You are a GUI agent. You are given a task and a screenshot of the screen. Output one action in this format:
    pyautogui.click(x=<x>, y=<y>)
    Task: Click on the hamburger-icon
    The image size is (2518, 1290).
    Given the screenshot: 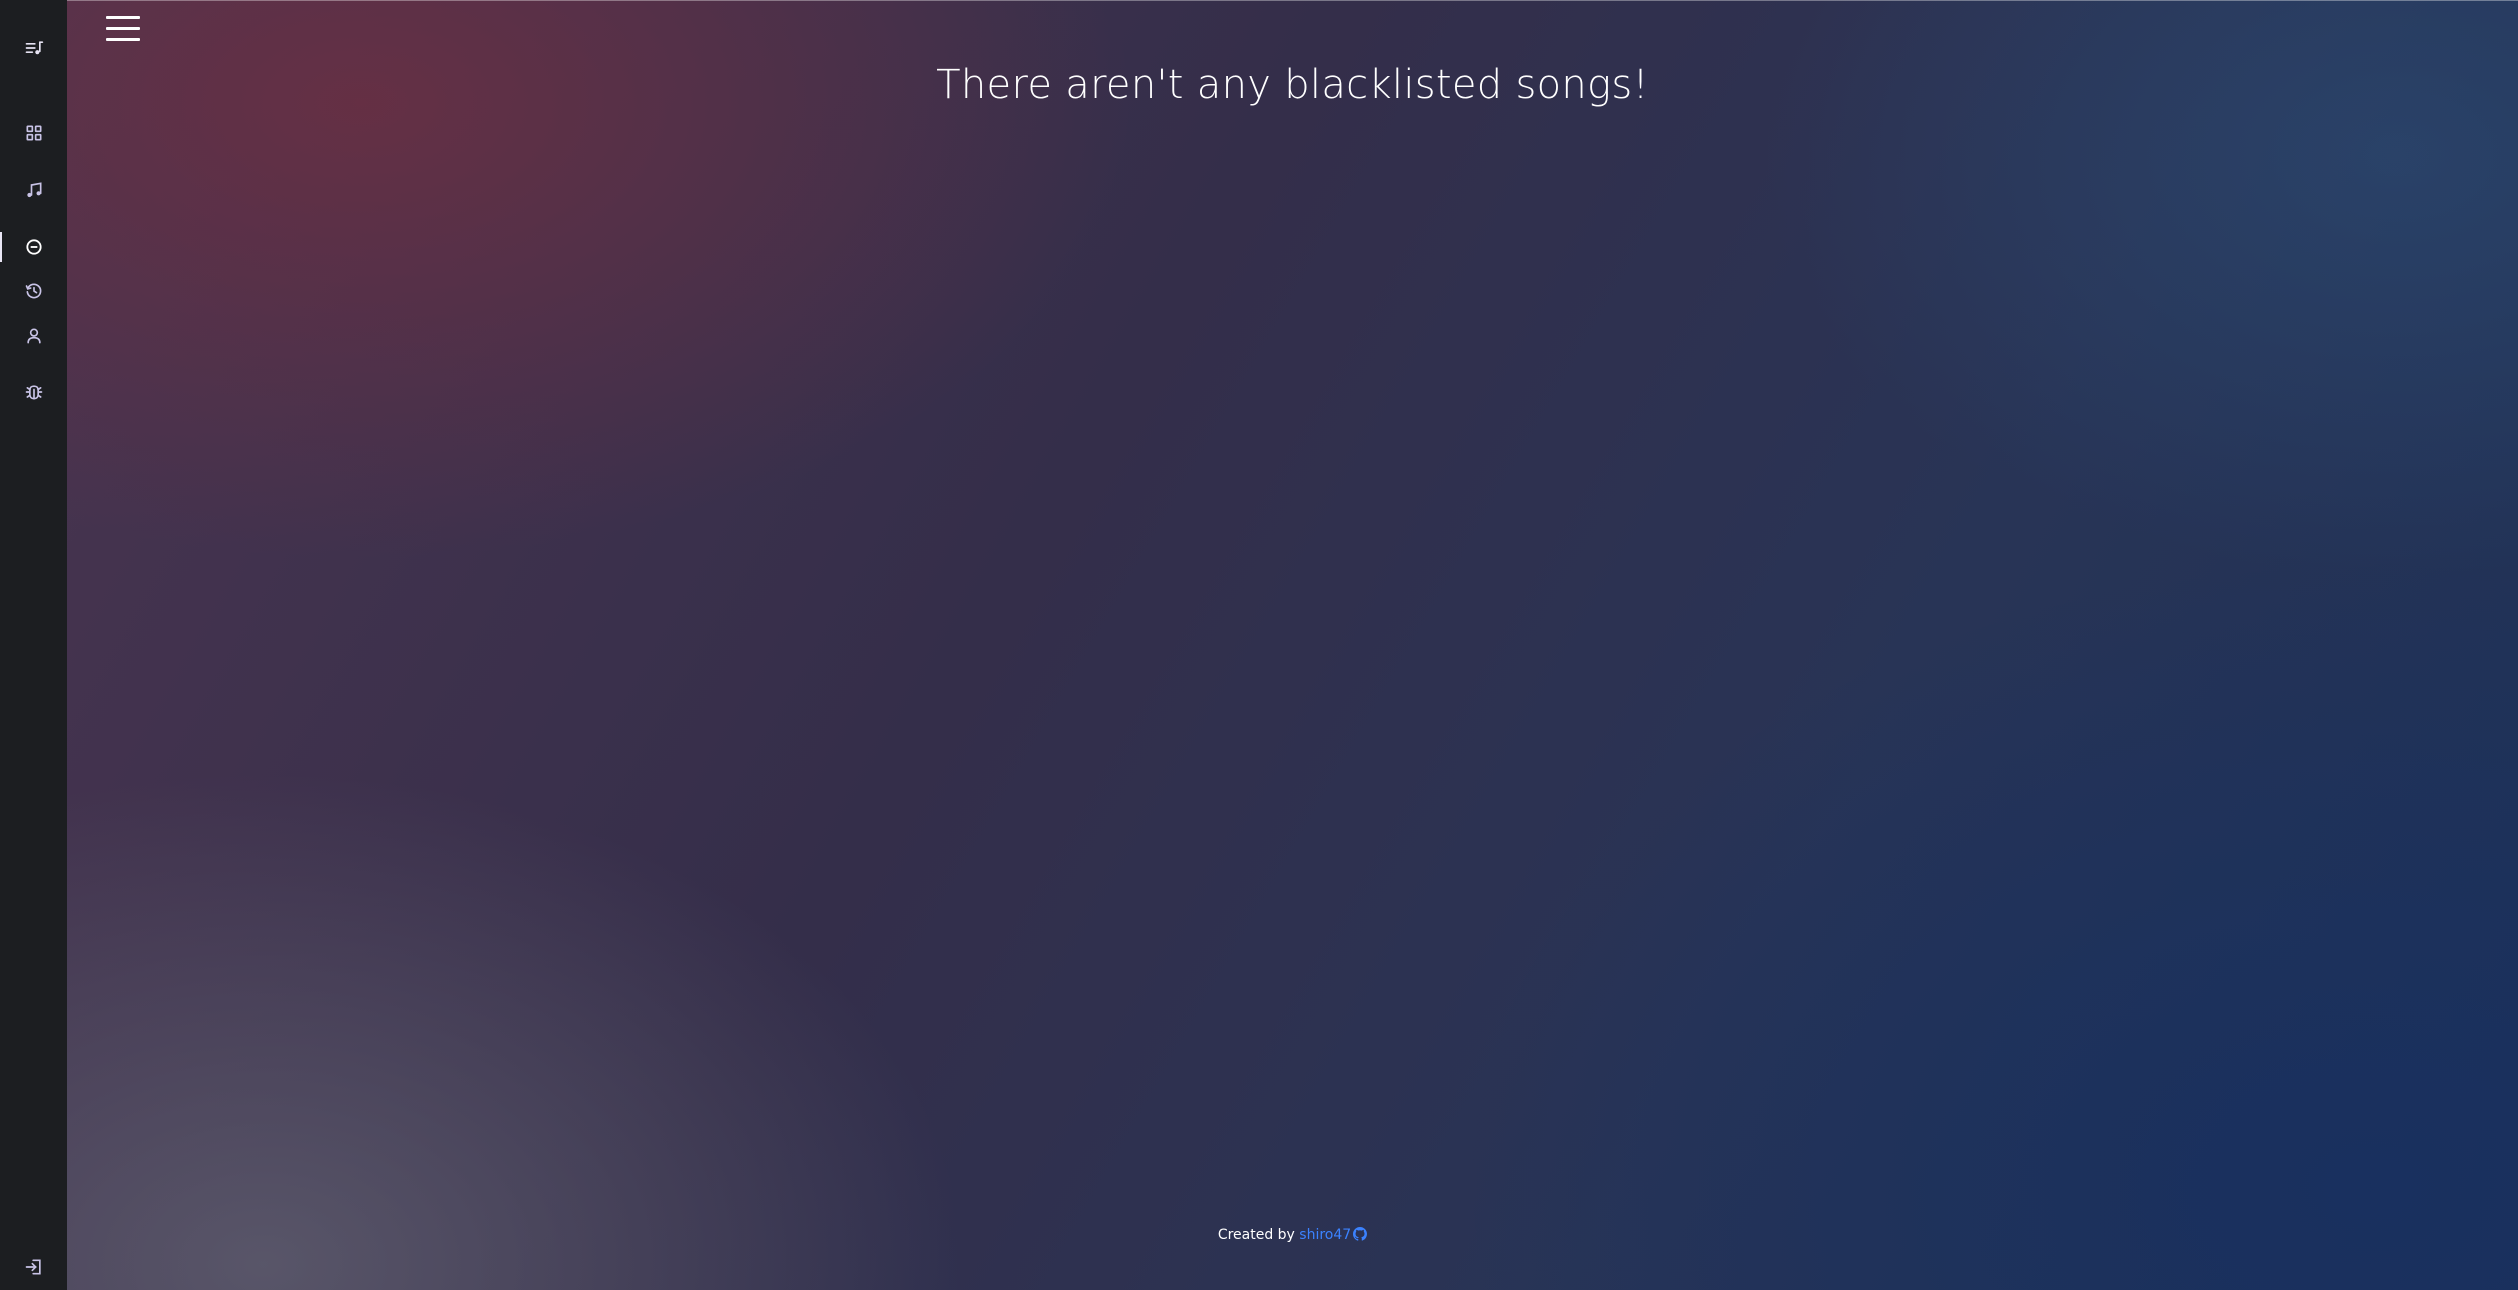 What is the action you would take?
    pyautogui.click(x=123, y=30)
    